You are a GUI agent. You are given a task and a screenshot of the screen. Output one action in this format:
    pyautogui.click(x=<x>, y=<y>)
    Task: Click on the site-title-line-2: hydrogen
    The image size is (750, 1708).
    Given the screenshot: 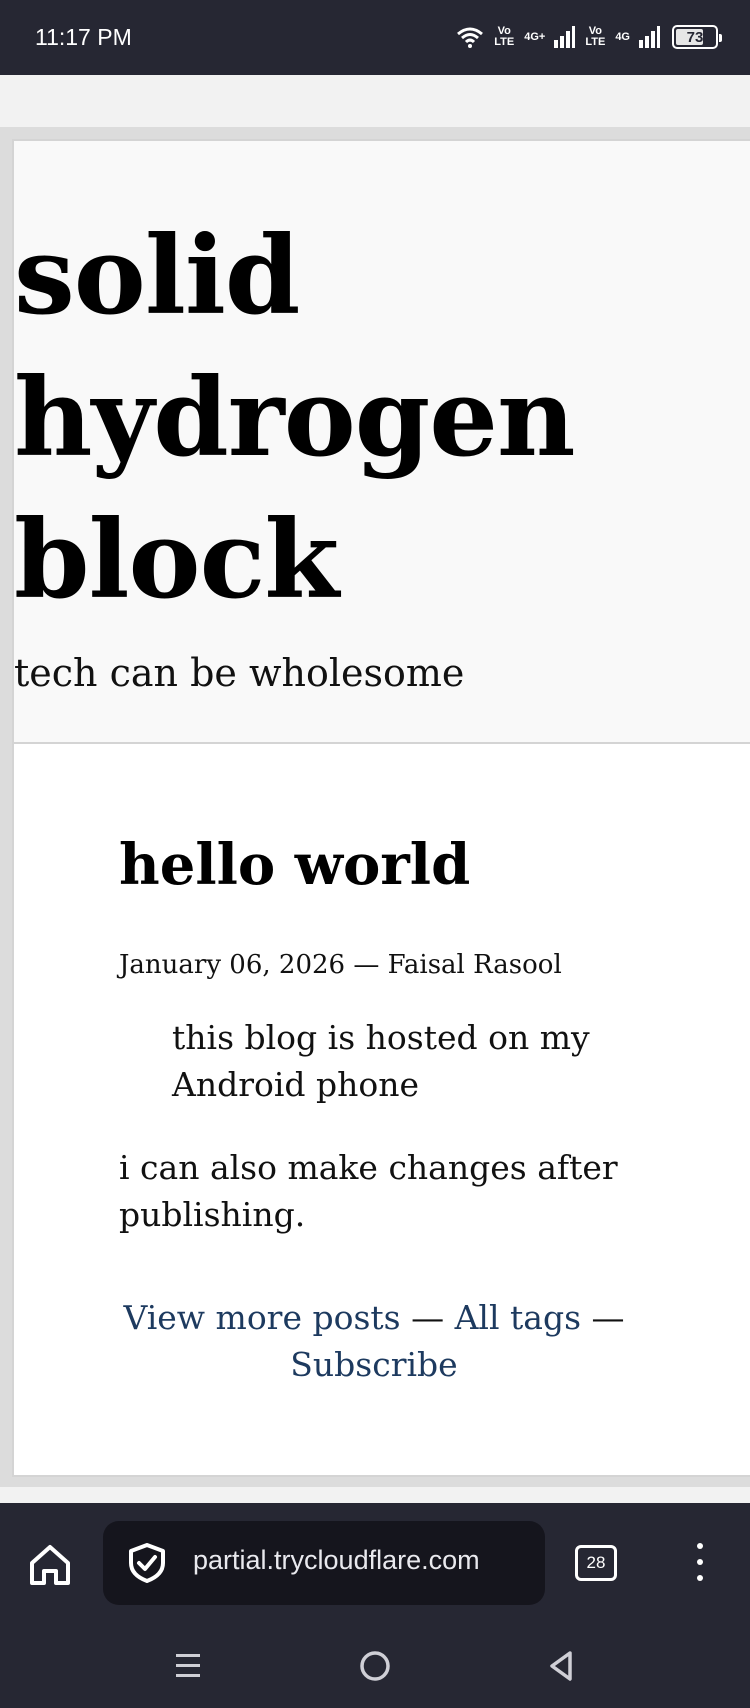 What is the action you would take?
    pyautogui.click(x=294, y=418)
    